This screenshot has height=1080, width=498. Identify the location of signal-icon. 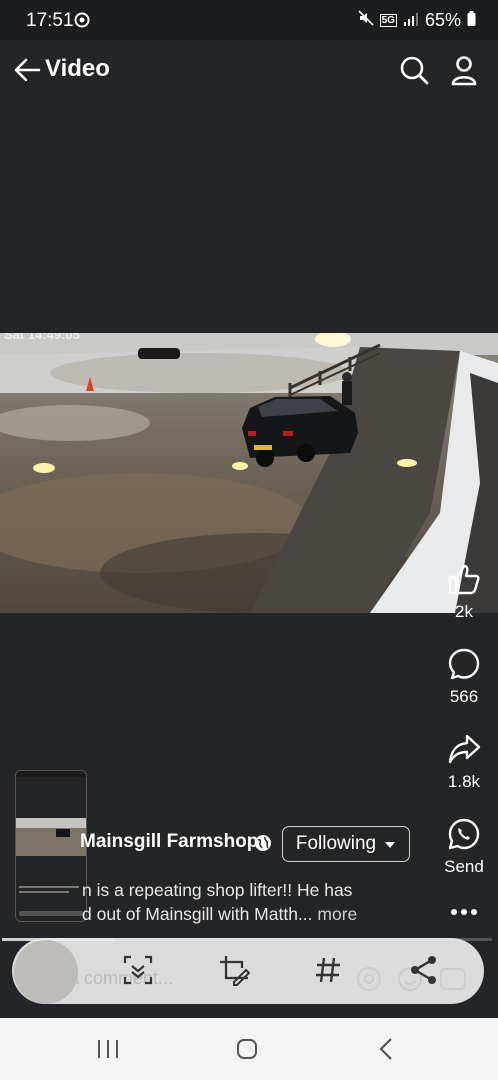
(411, 20).